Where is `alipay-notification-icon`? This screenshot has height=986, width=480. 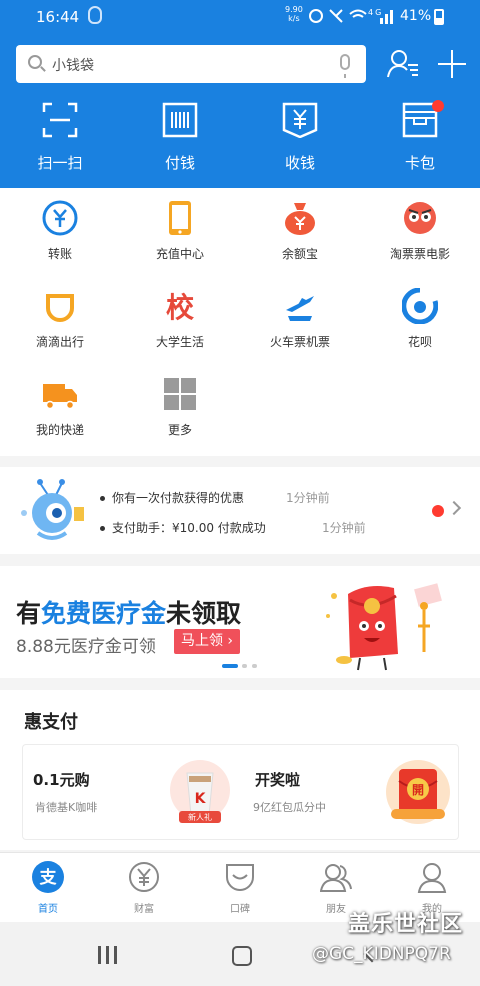 alipay-notification-icon is located at coordinates (95, 15).